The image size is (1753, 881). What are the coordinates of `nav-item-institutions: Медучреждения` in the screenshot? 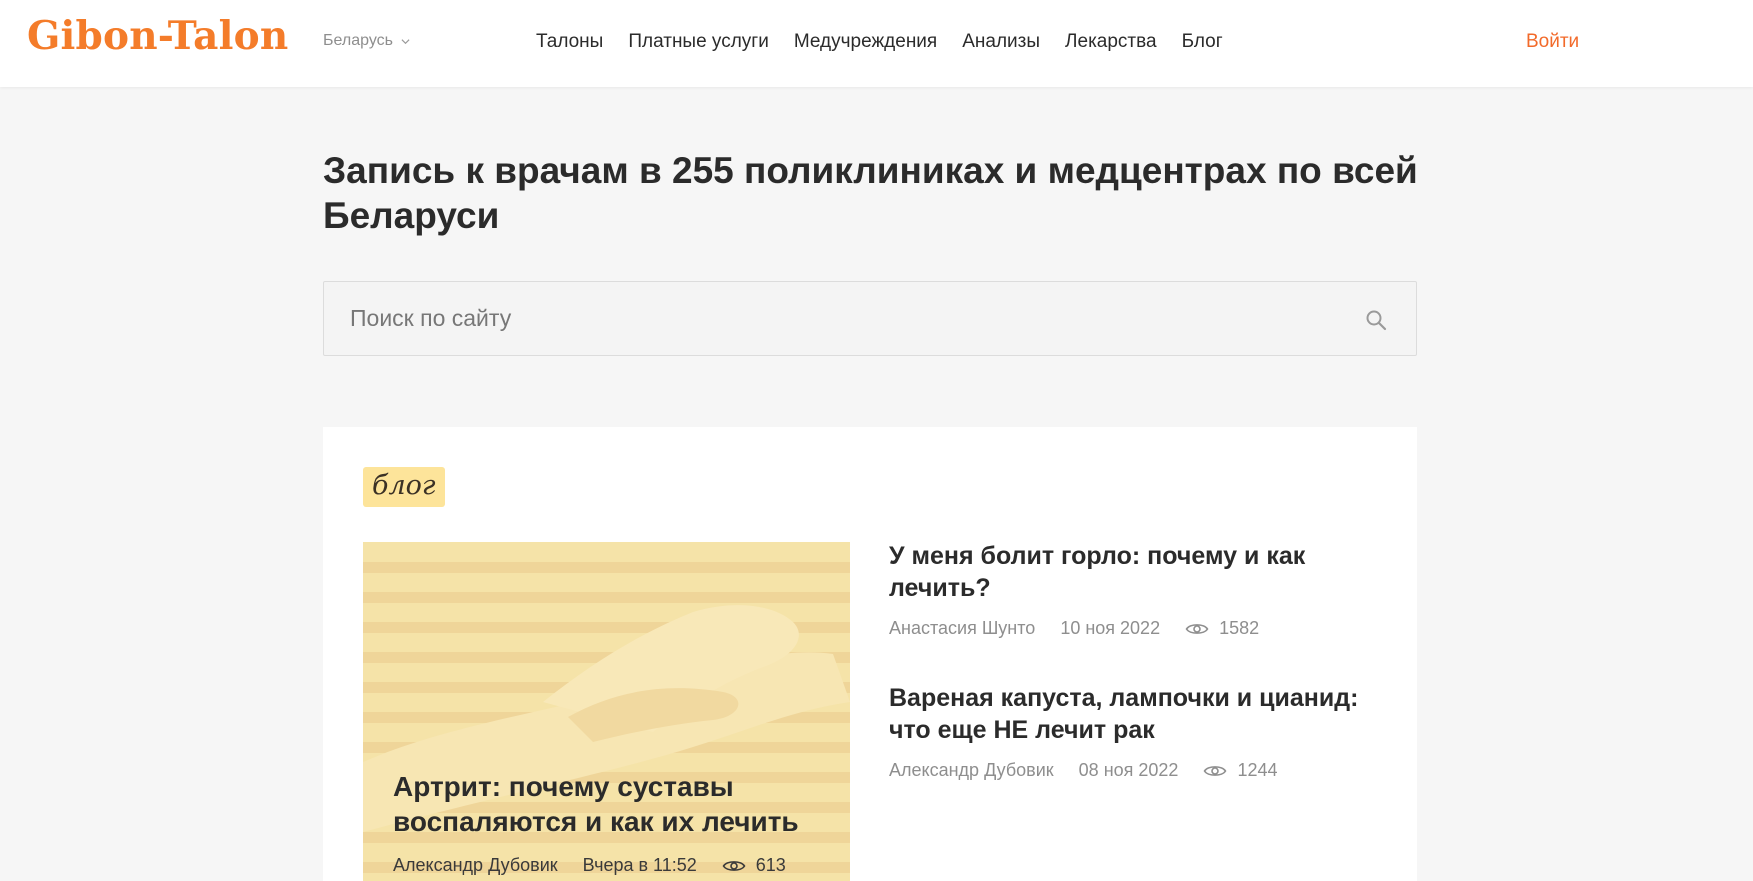 It's located at (865, 42).